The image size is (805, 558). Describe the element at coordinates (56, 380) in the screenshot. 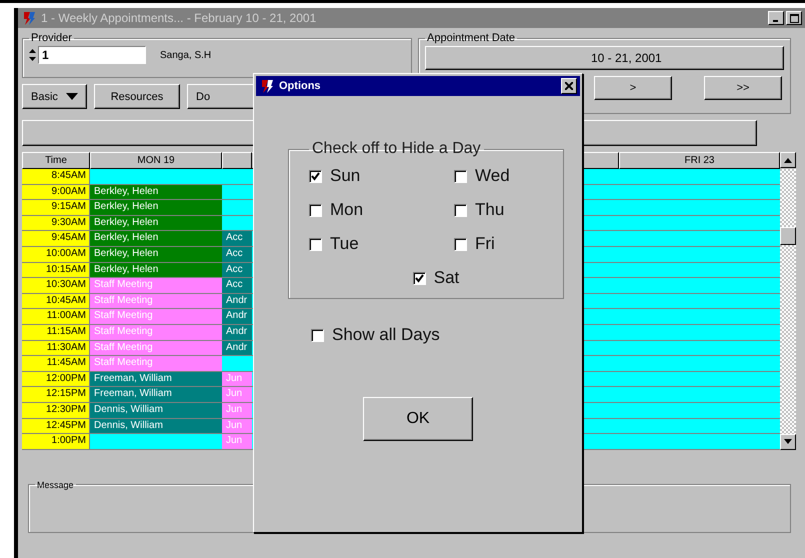

I see `time-cell: 12:00PM` at that location.